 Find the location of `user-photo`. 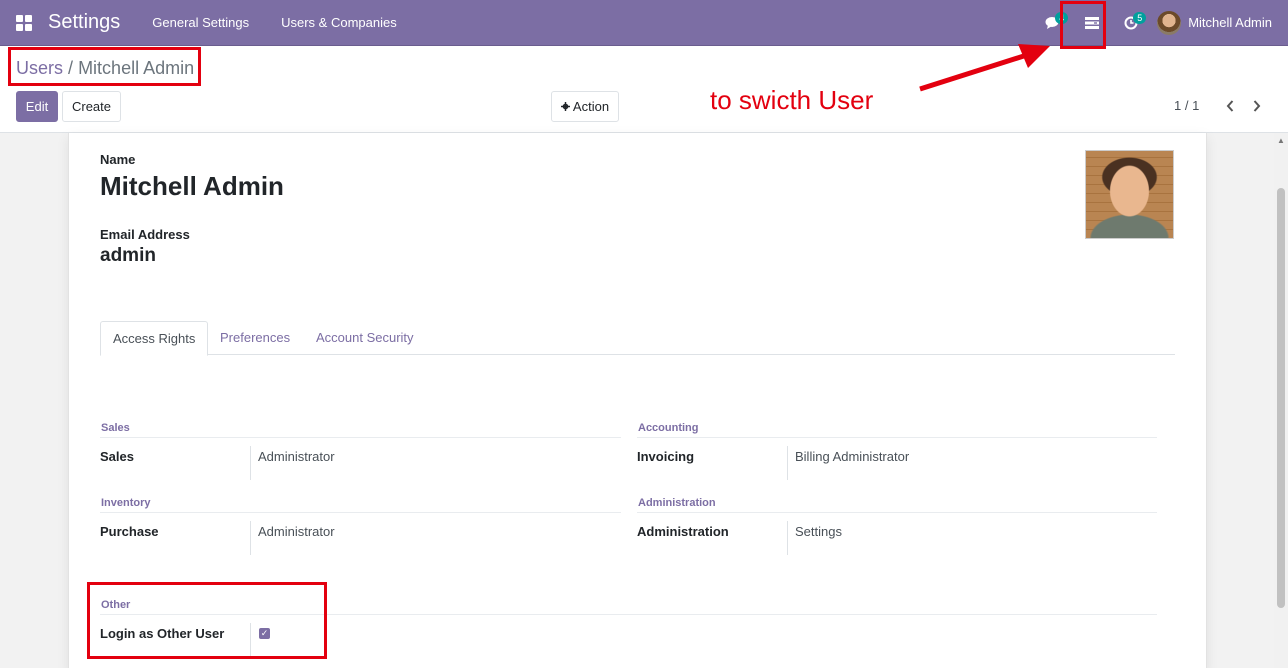

user-photo is located at coordinates (1129, 194).